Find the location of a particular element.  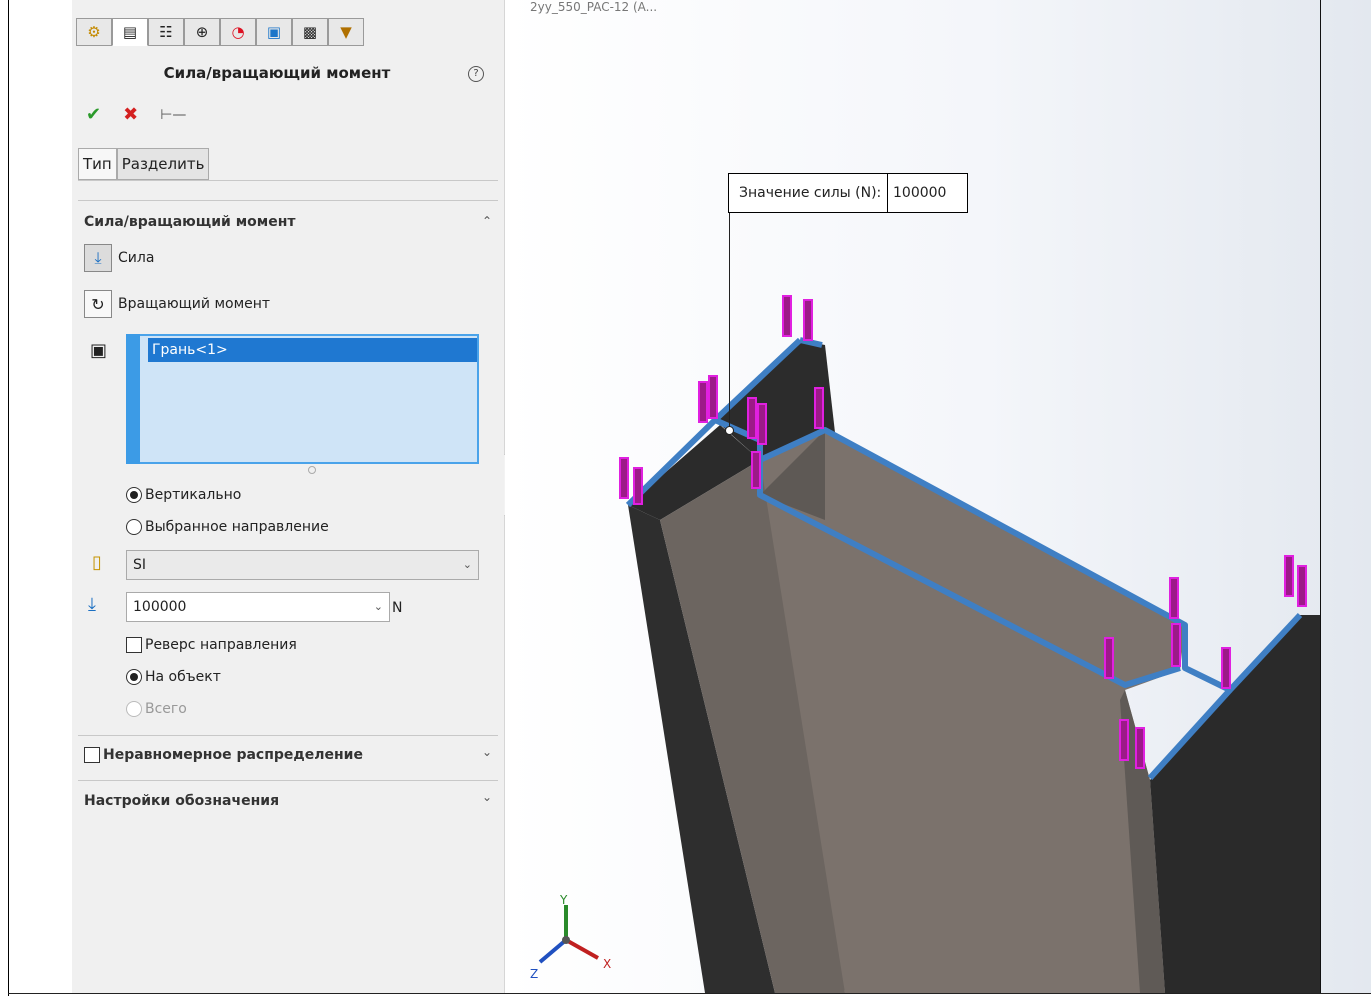

force-section-title: Сила/вращающий момент is located at coordinates (190, 222).